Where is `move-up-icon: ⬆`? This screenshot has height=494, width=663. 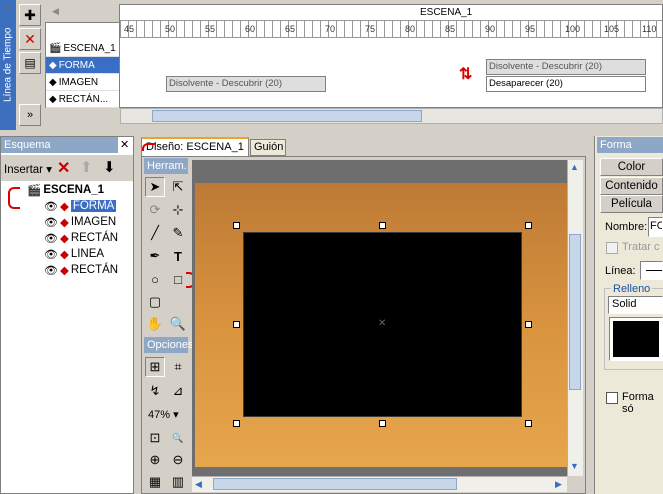 move-up-icon: ⬆ is located at coordinates (86, 167).